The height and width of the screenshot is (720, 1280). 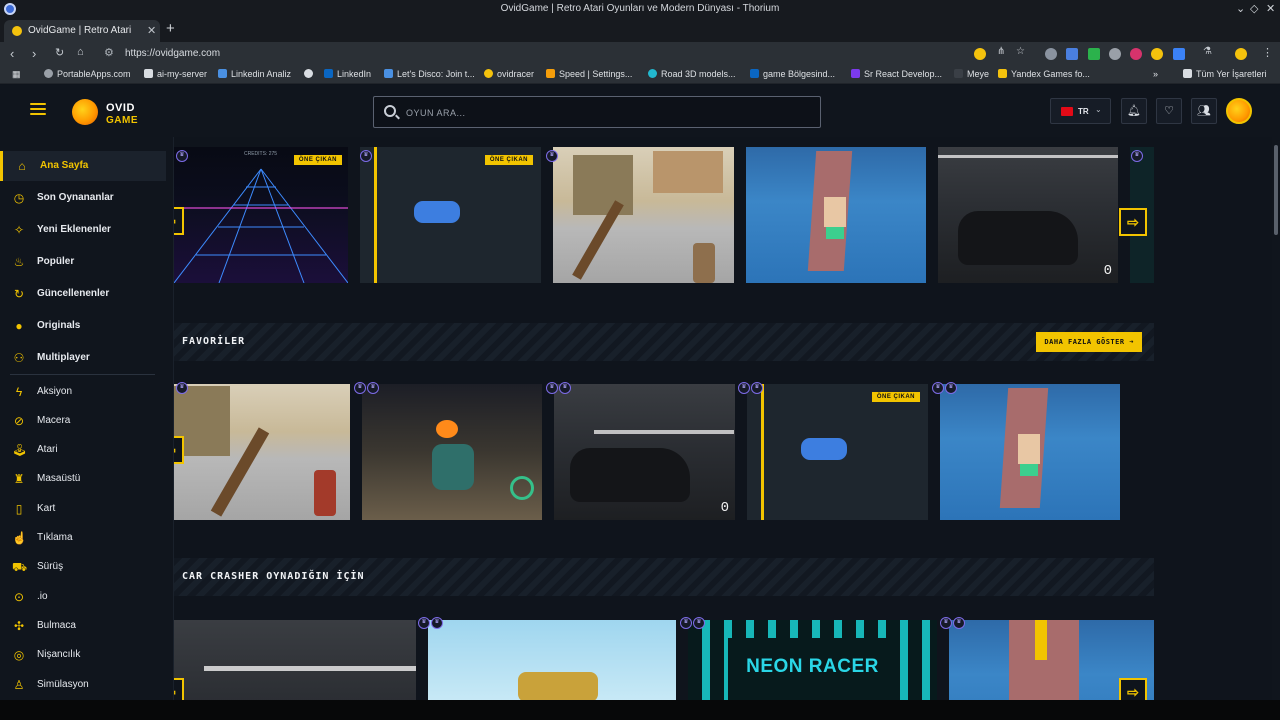 What do you see at coordinates (83, 294) in the screenshot?
I see `sidebar-item-guncellenenler: ↻ Güncellenenler` at bounding box center [83, 294].